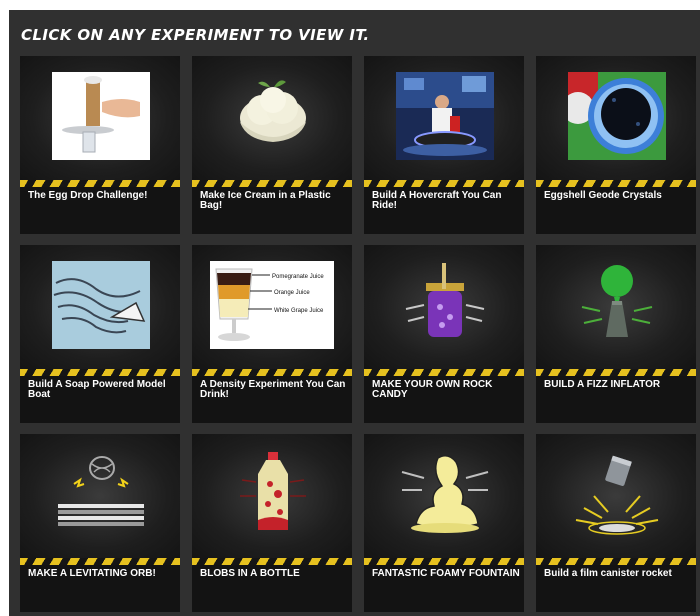 This screenshot has height=616, width=700. I want to click on experiment-title: FANTASTIC FOAMY FOUNTAIN, so click(446, 574).